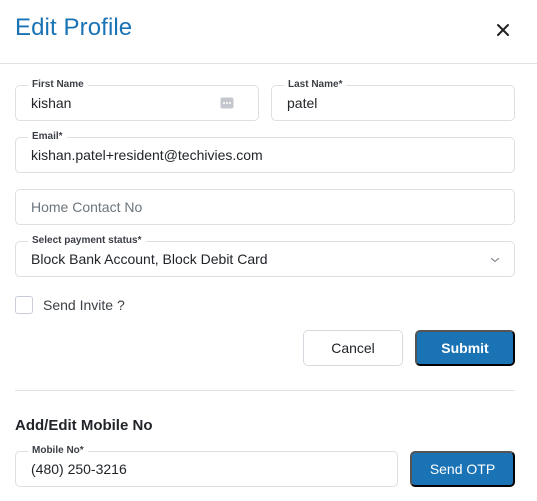  Describe the element at coordinates (503, 30) in the screenshot. I see `close-icon` at that location.